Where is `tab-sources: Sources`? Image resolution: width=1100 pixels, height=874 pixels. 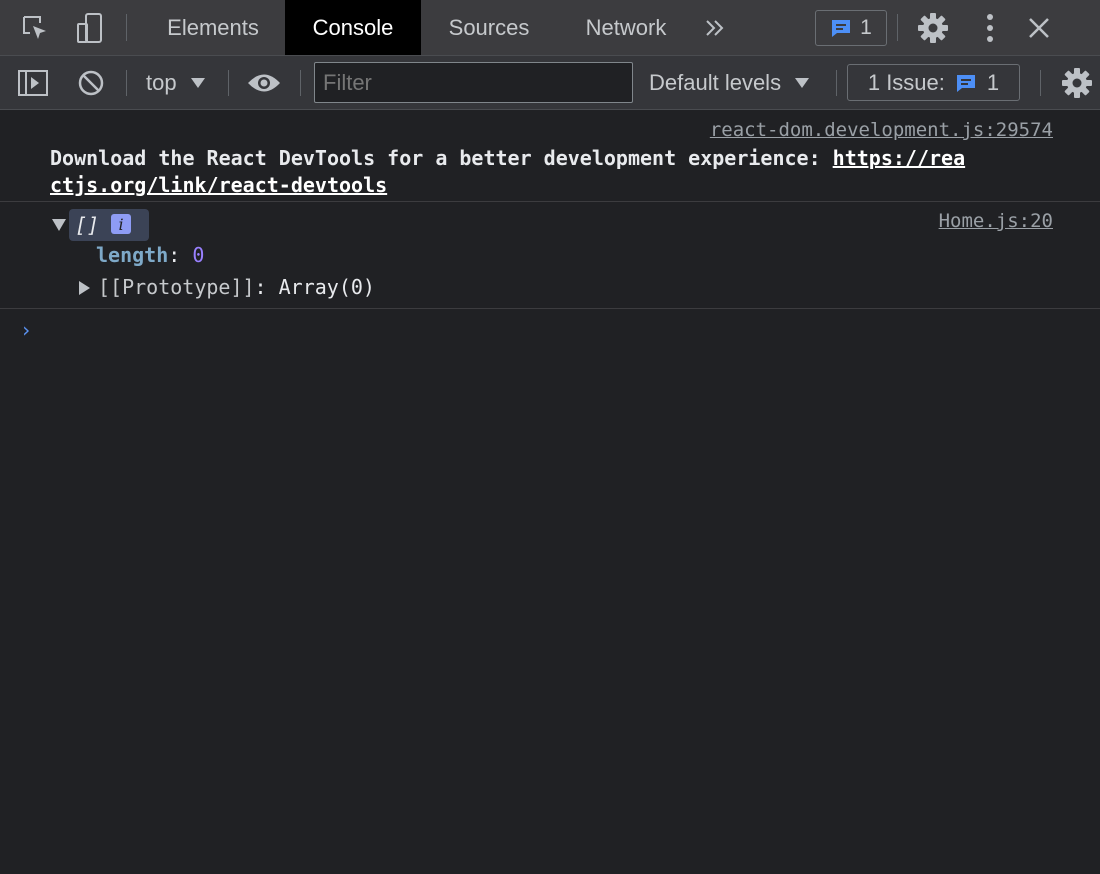 tab-sources: Sources is located at coordinates (489, 27).